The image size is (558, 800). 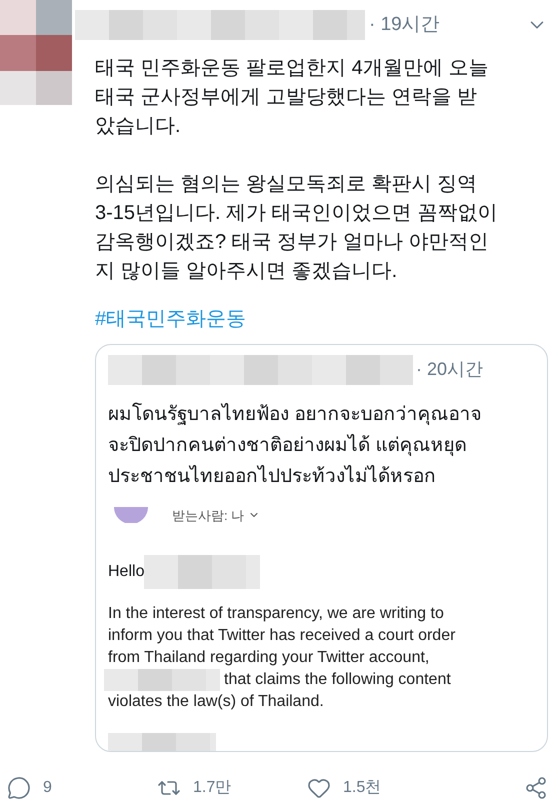 I want to click on tweet-time: · 20시간, so click(x=450, y=369).